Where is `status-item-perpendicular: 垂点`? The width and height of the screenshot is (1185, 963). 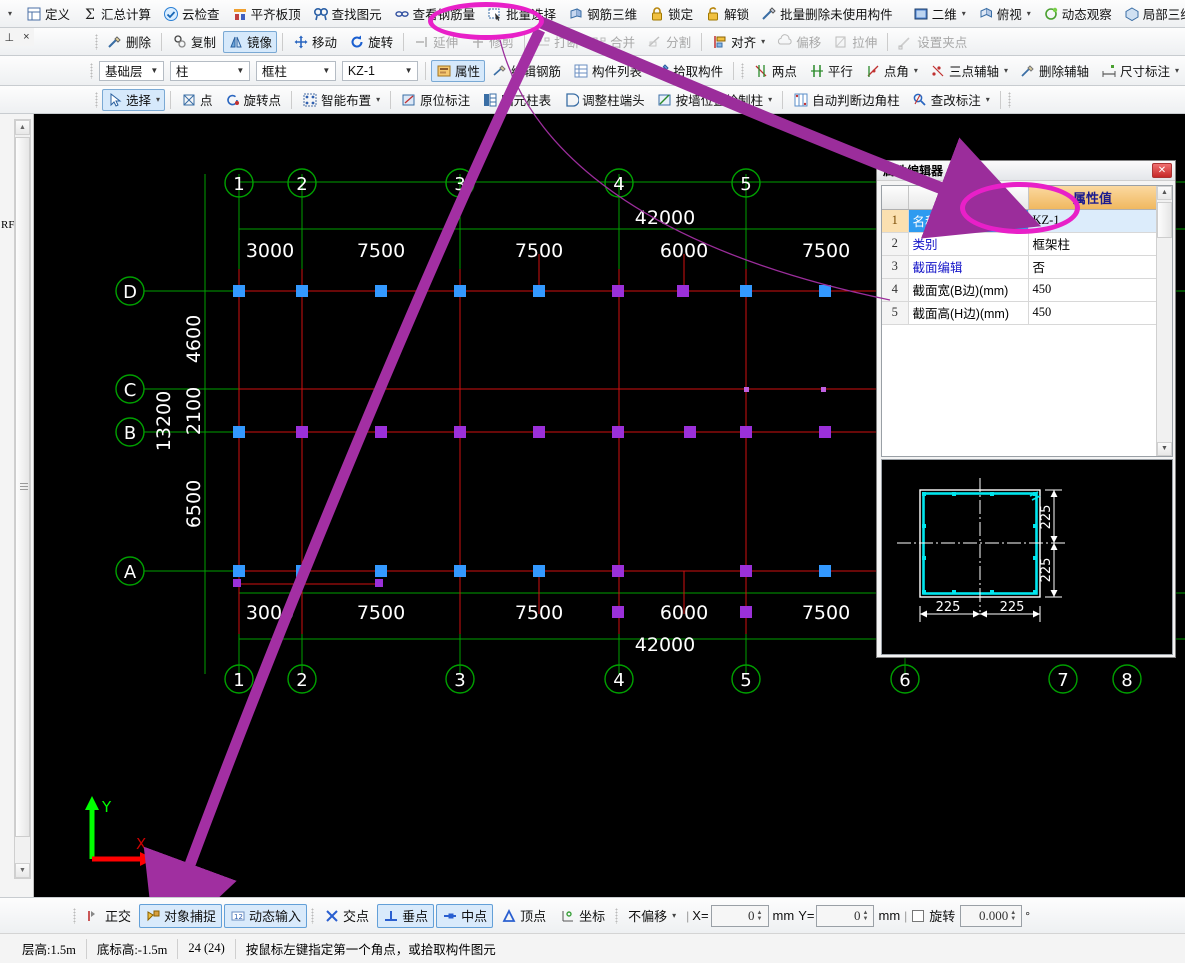
status-item-perpendicular: 垂点 is located at coordinates (406, 915).